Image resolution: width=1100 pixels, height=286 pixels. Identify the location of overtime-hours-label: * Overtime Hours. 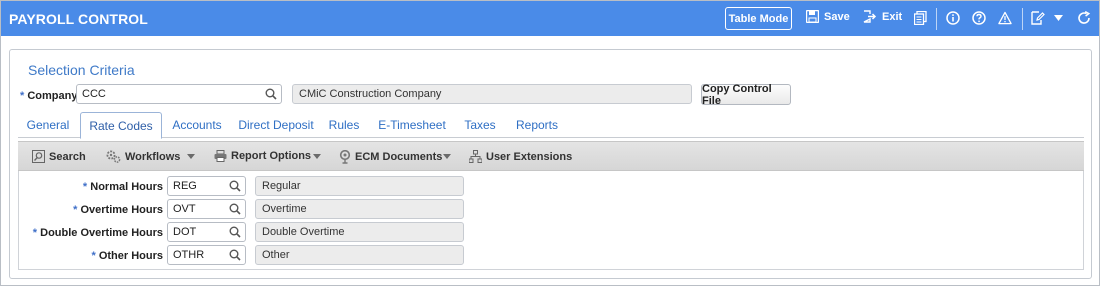
(91, 211).